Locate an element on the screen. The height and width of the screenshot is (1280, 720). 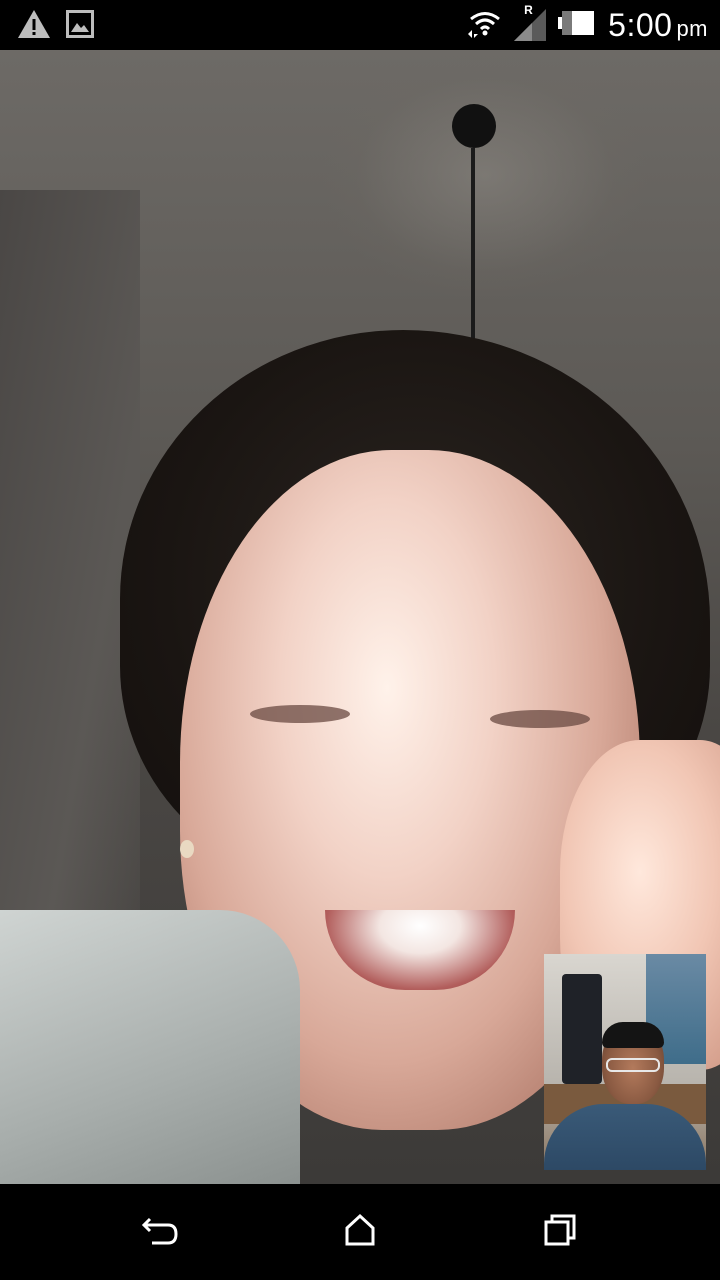
system-indicators: R 5:00 pm is located at coordinates (588, 24).